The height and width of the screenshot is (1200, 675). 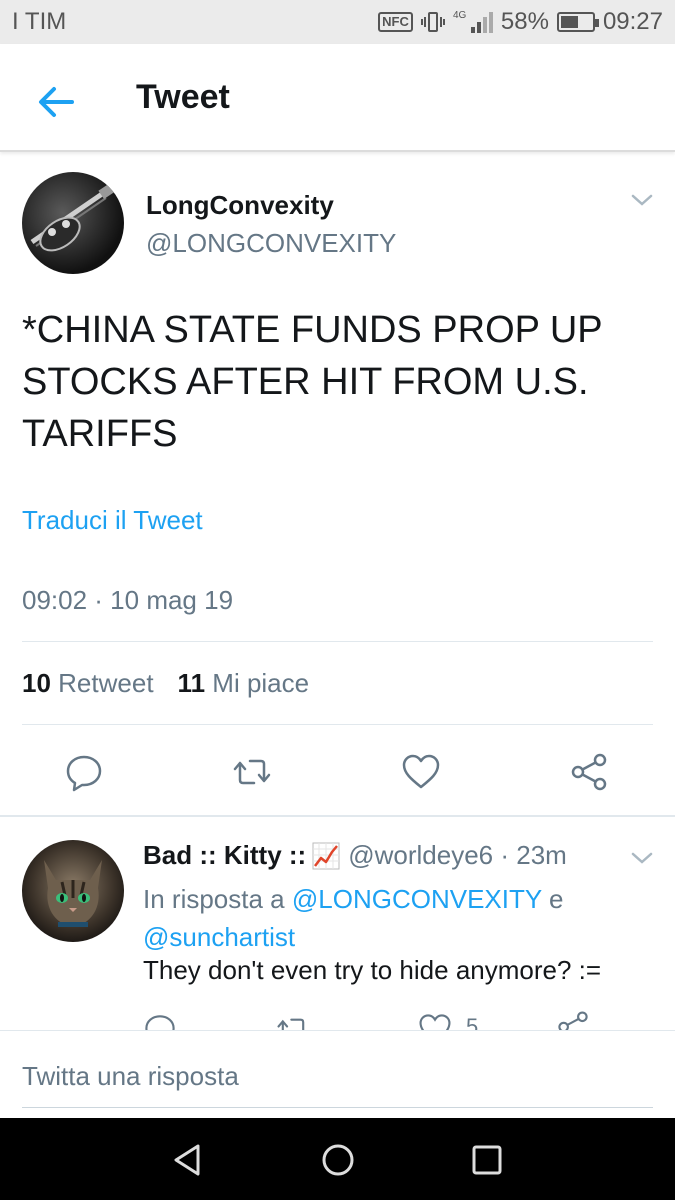 I want to click on retweet-label: Retweet, so click(x=106, y=683).